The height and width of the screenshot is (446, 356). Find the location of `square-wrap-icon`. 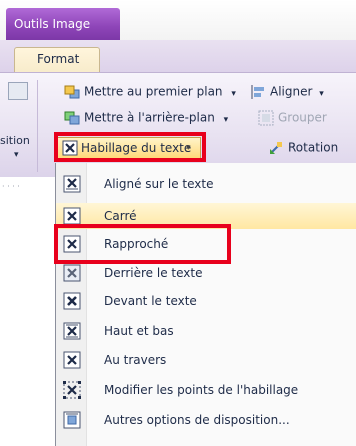

square-wrap-icon is located at coordinates (72, 216).